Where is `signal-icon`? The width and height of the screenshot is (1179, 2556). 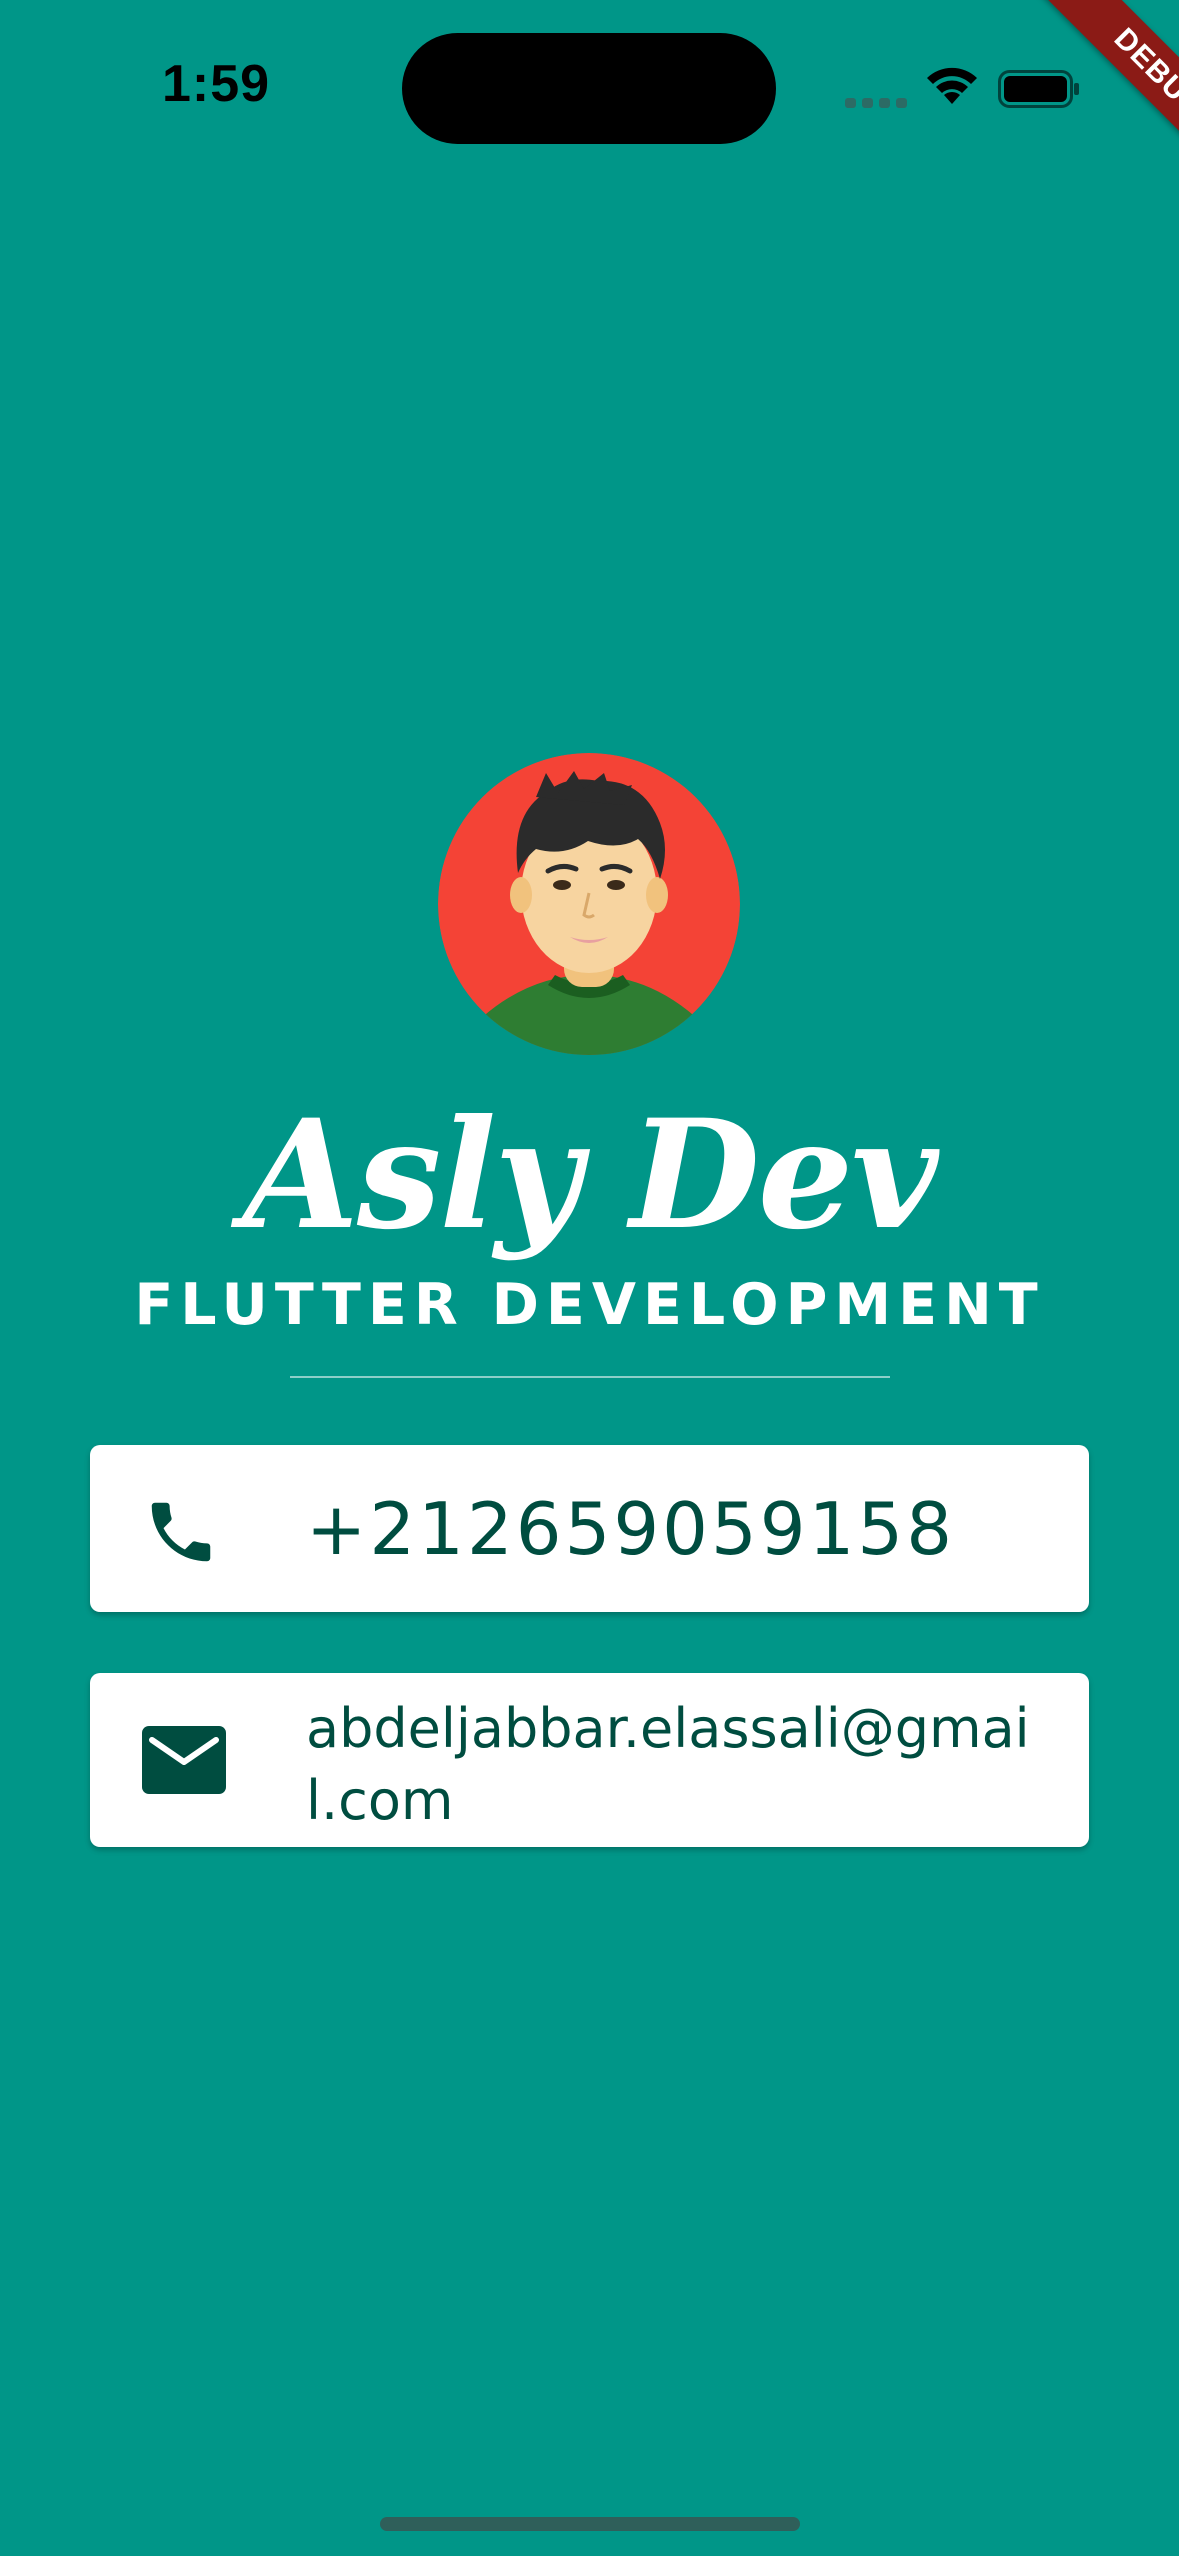 signal-icon is located at coordinates (876, 103).